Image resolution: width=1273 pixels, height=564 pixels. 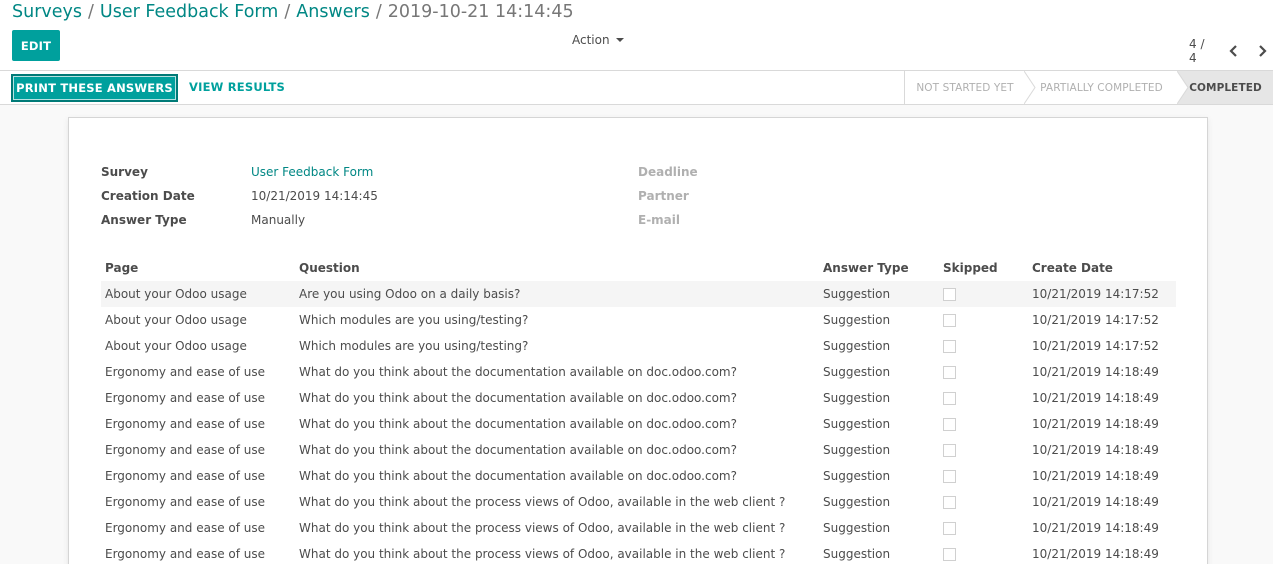 What do you see at coordinates (557, 294) in the screenshot?
I see `cell-question: Are you using Odoo on a daily basis?` at bounding box center [557, 294].